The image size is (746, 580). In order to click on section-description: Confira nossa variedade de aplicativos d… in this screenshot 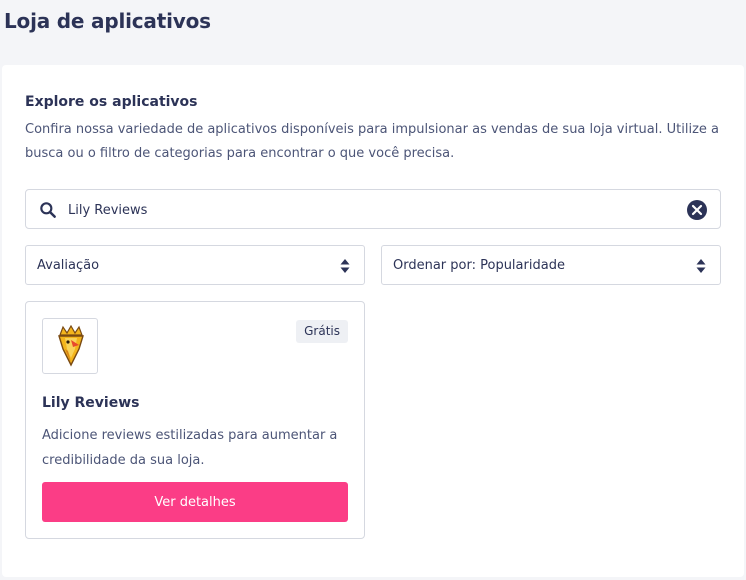, I will do `click(372, 141)`.